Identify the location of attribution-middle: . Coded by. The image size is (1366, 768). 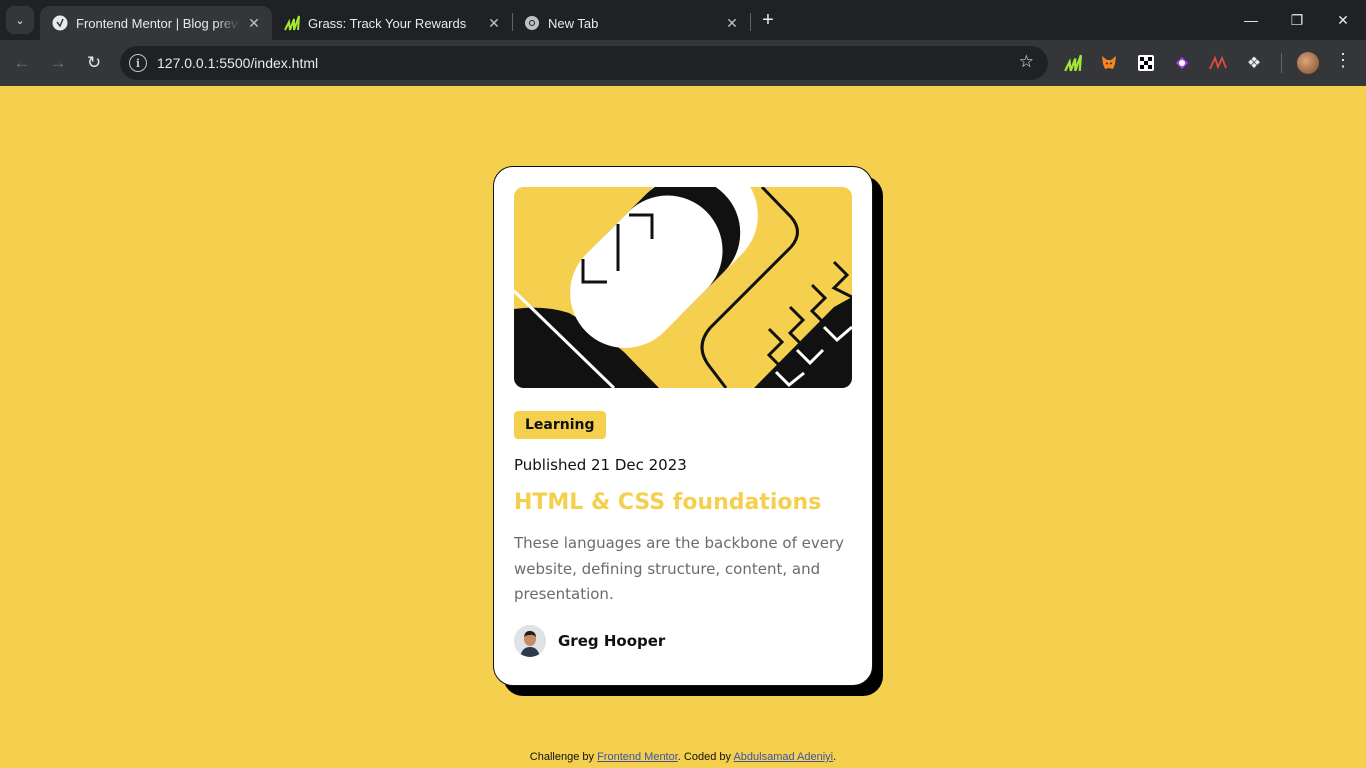
(705, 757).